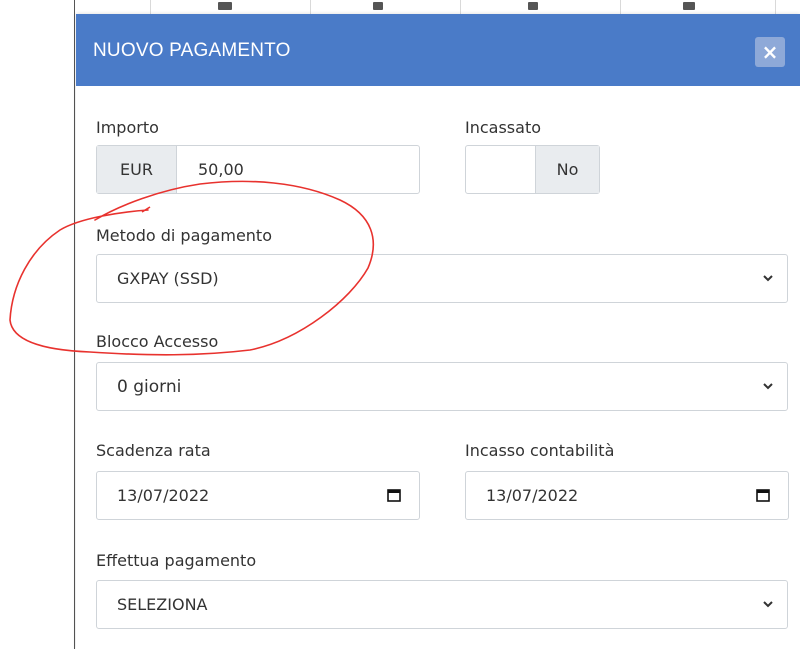  I want to click on blocco-selected: 0 giorni, so click(149, 387).